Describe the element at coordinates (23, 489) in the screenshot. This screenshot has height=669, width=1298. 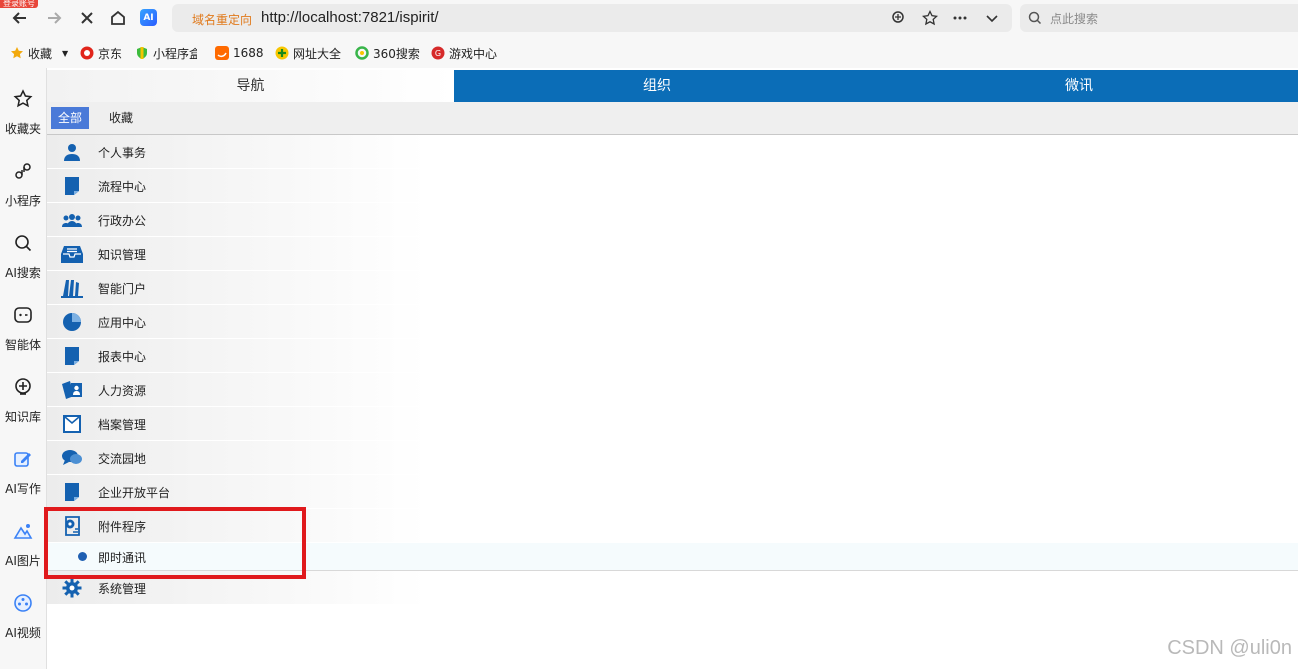
I see `sidebar-item-label: AI写作` at that location.